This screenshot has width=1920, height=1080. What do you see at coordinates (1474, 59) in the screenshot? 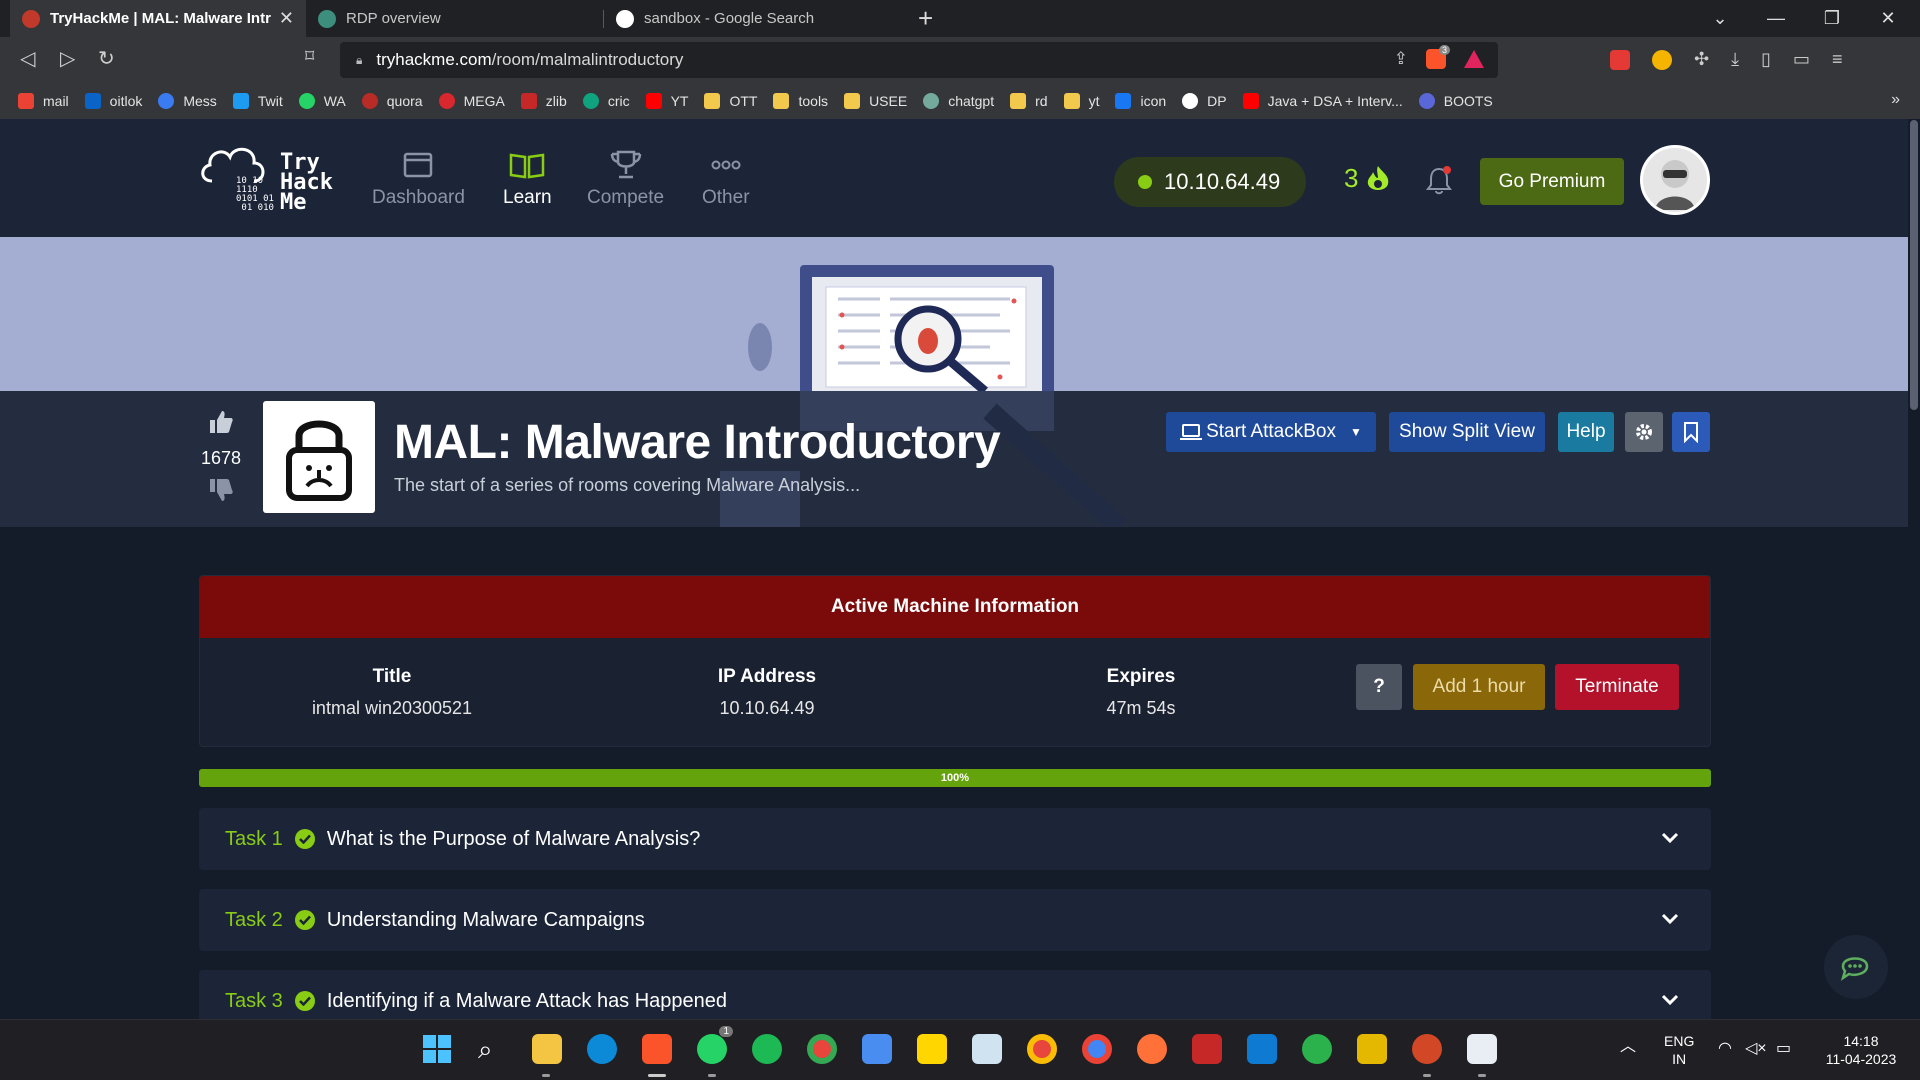
I see `brave-rewards-icon` at bounding box center [1474, 59].